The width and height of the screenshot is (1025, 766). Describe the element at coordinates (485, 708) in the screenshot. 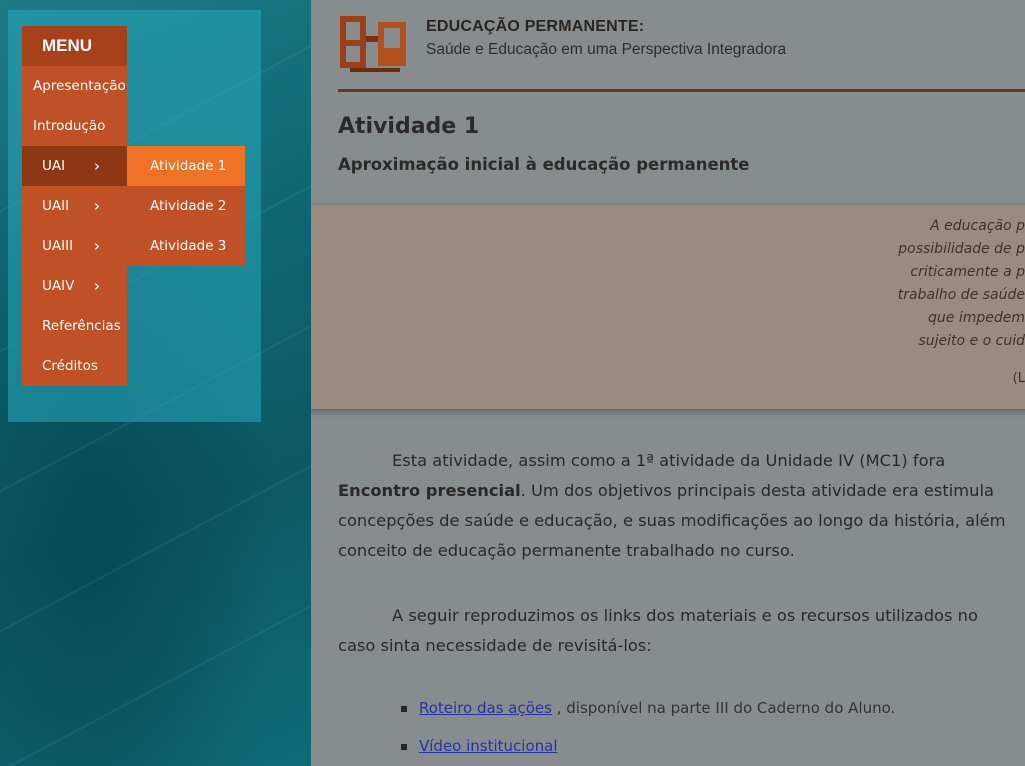

I see `link-roteiro-das-acoes: Roteiro das ações` at that location.